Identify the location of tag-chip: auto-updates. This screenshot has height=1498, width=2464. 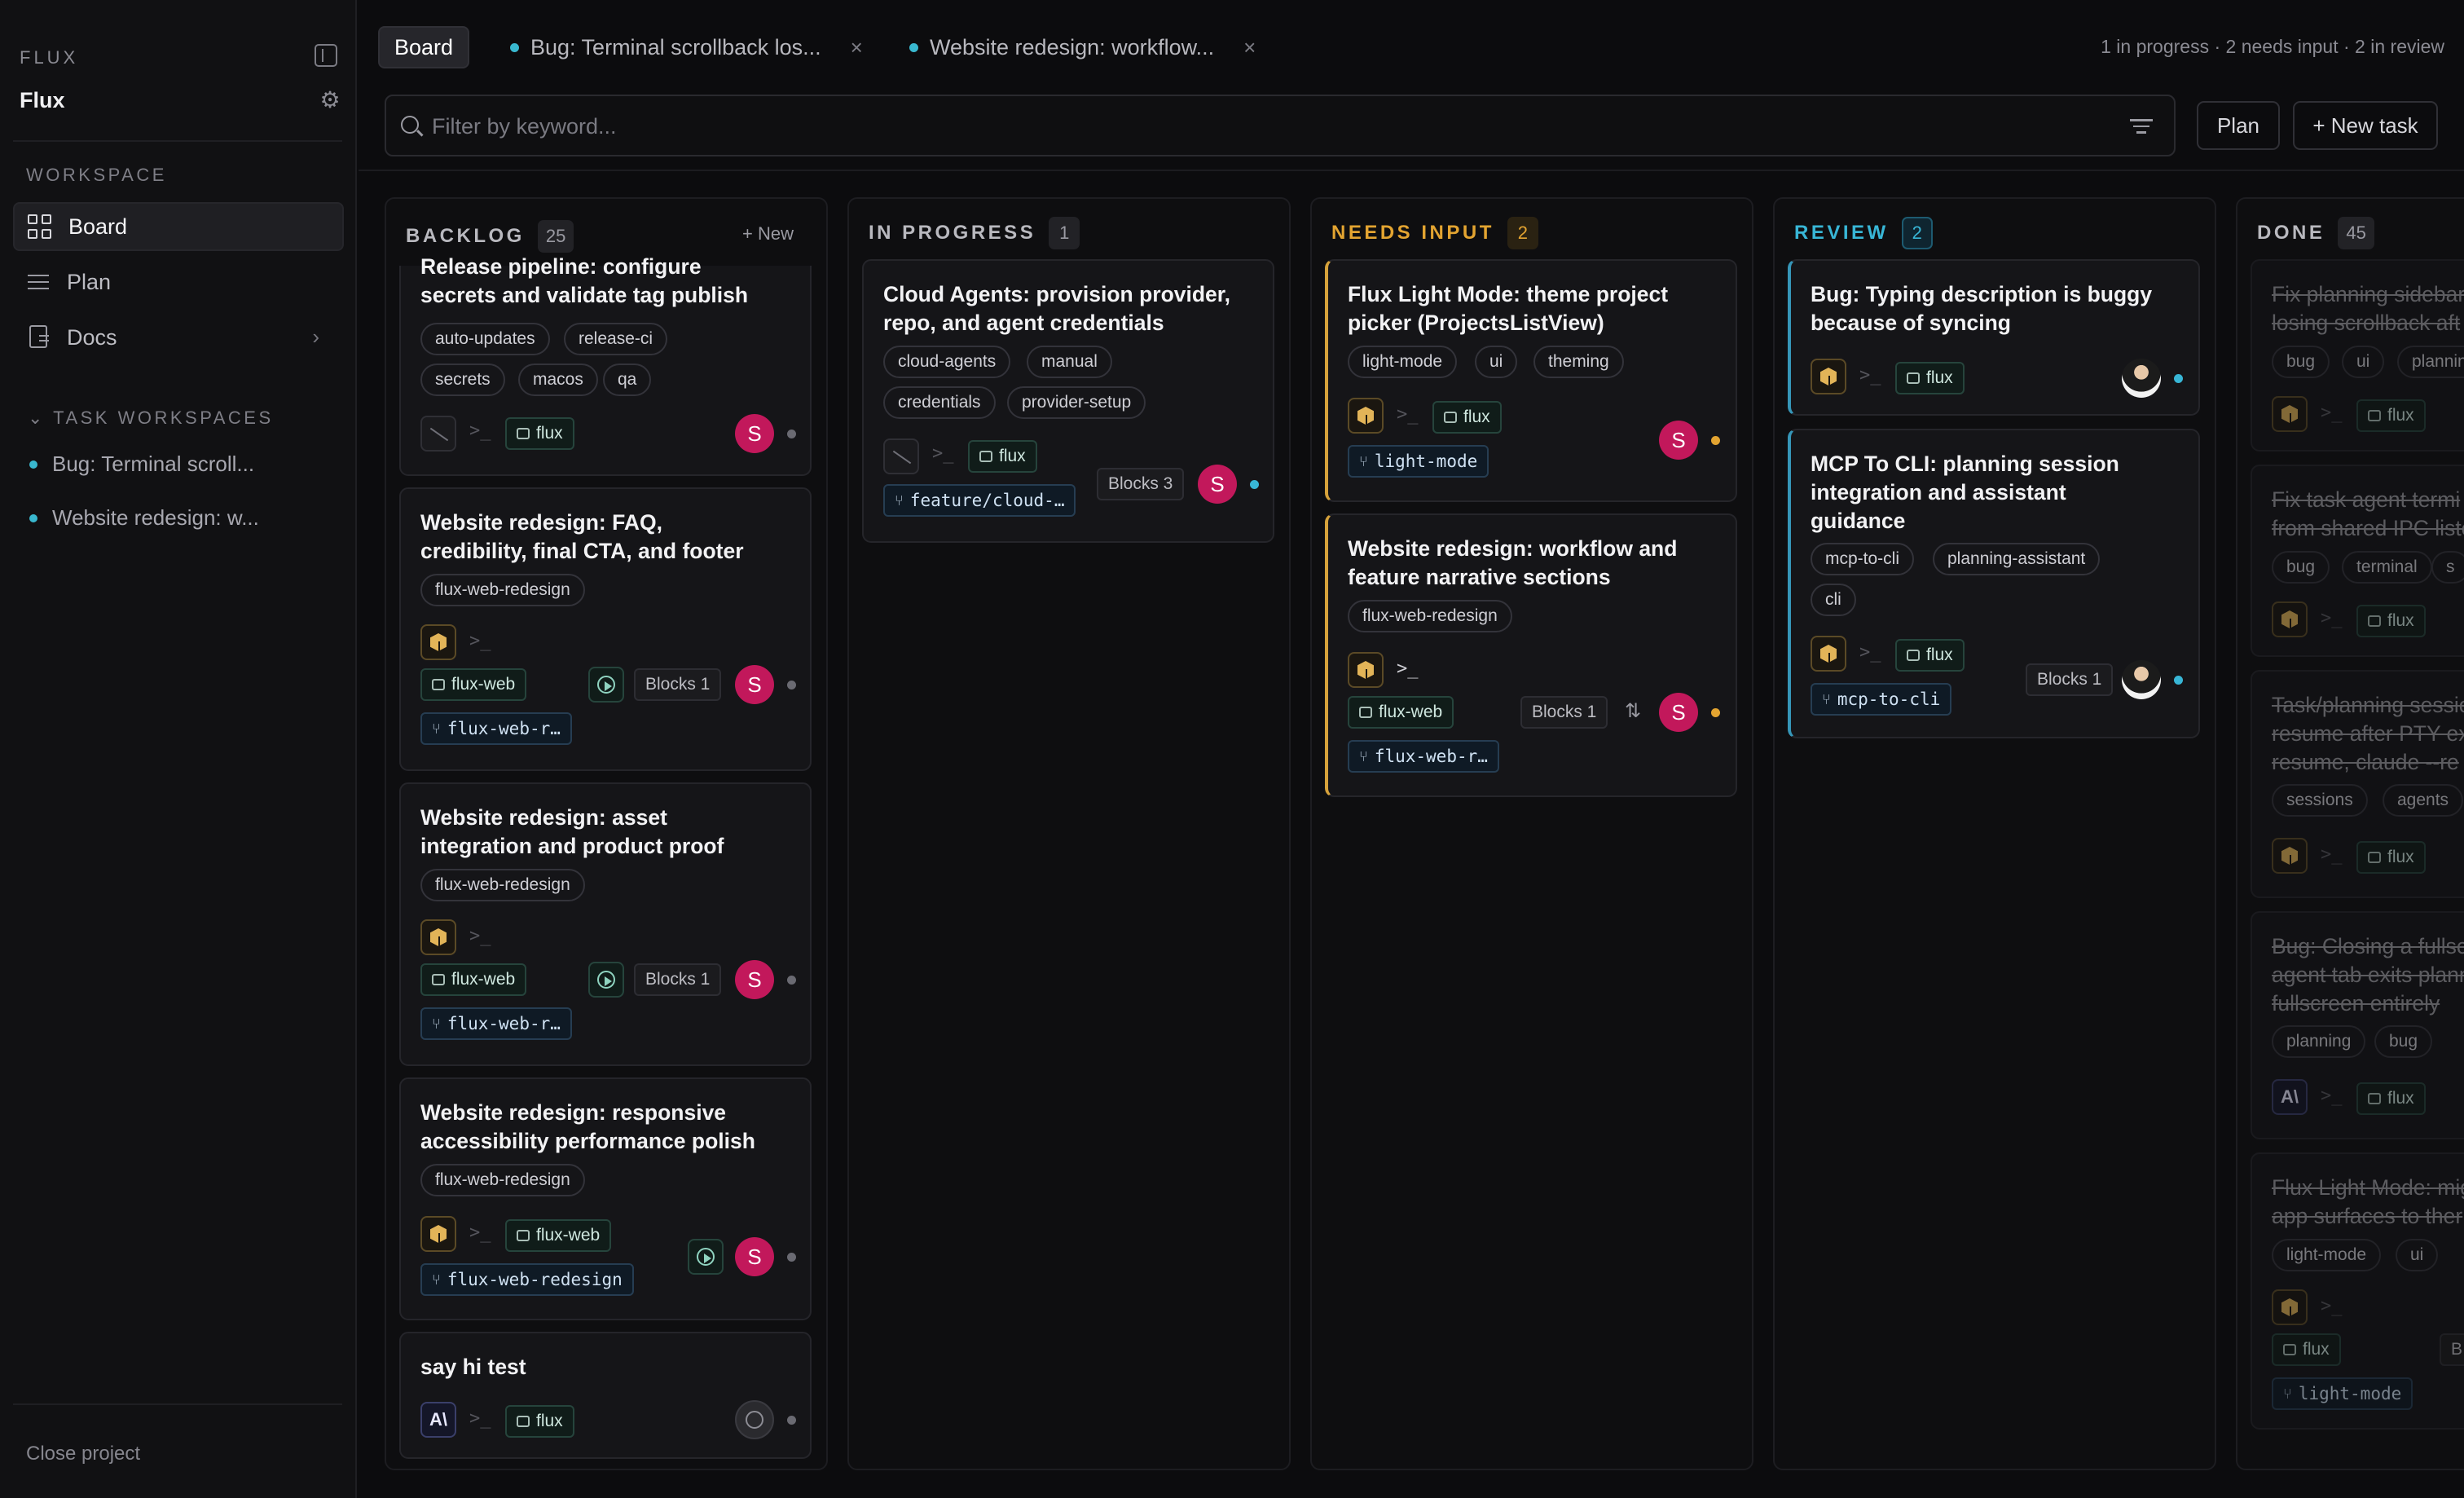
(485, 339).